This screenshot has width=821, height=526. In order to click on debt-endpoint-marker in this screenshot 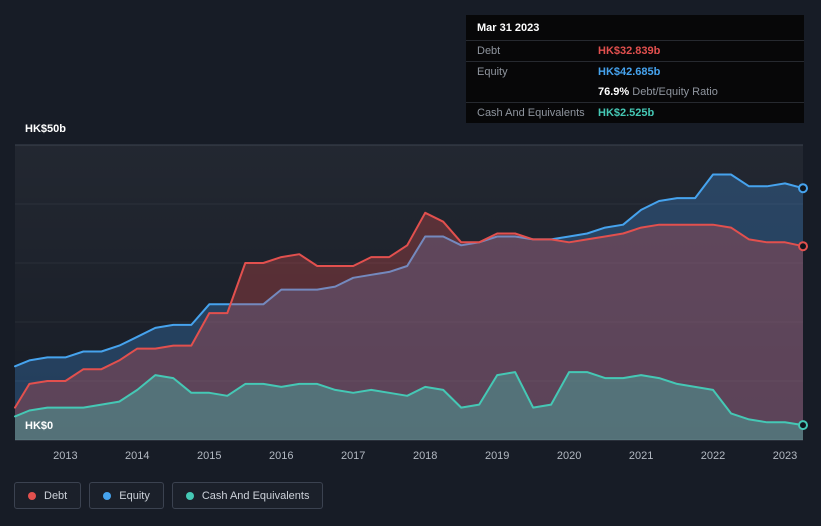, I will do `click(803, 246)`.